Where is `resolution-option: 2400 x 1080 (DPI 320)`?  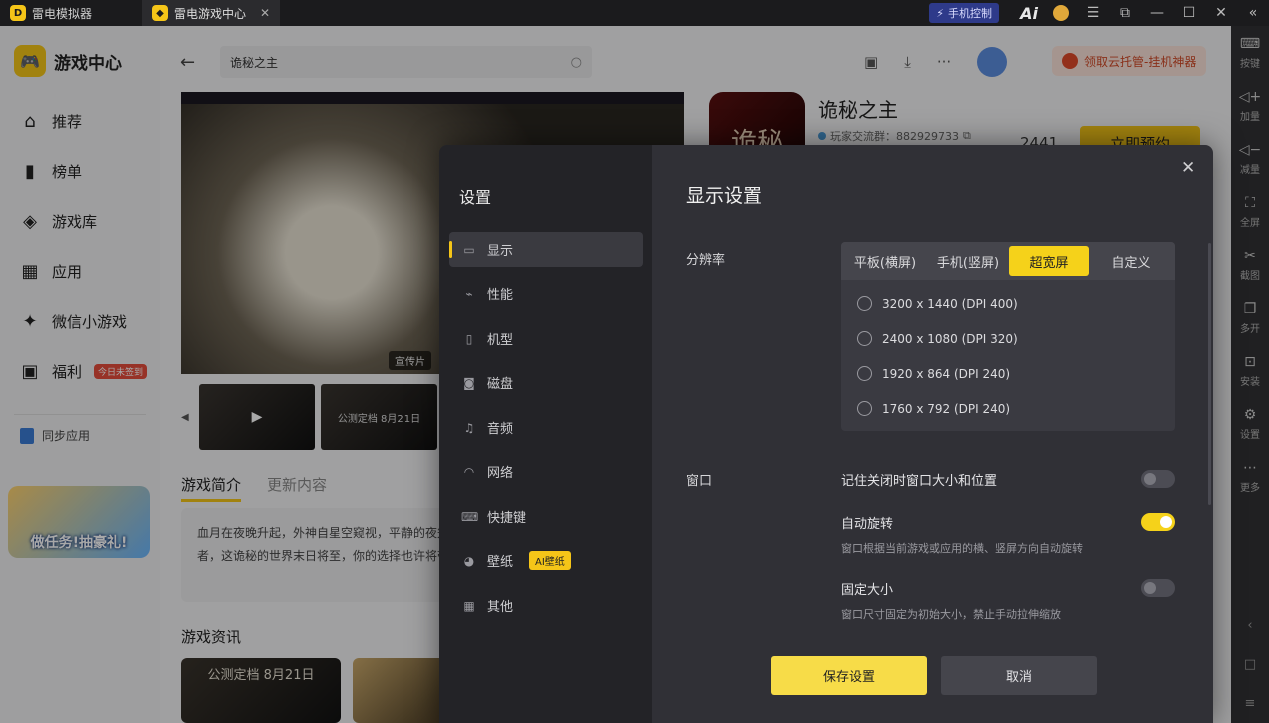 resolution-option: 2400 x 1080 (DPI 320) is located at coordinates (937, 338).